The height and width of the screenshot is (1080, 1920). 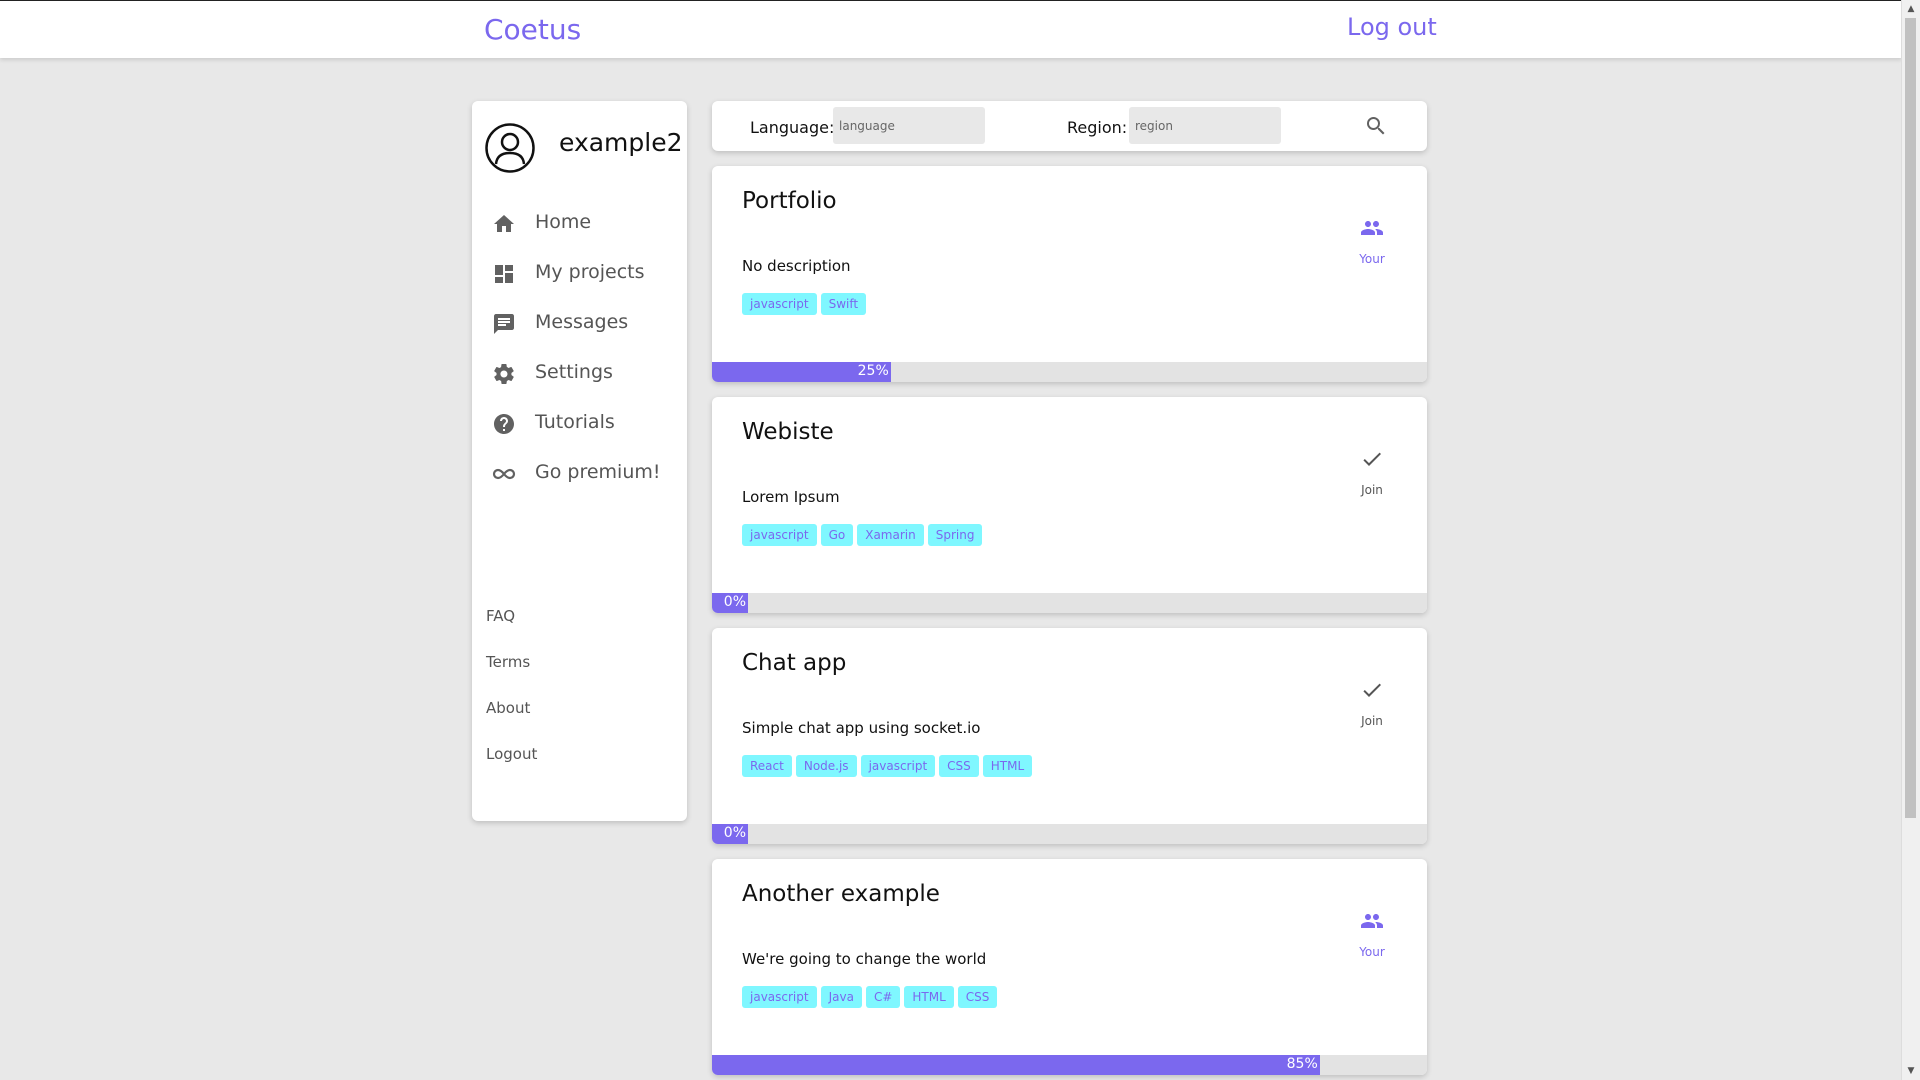 I want to click on logout-button: Log out, so click(x=1392, y=27).